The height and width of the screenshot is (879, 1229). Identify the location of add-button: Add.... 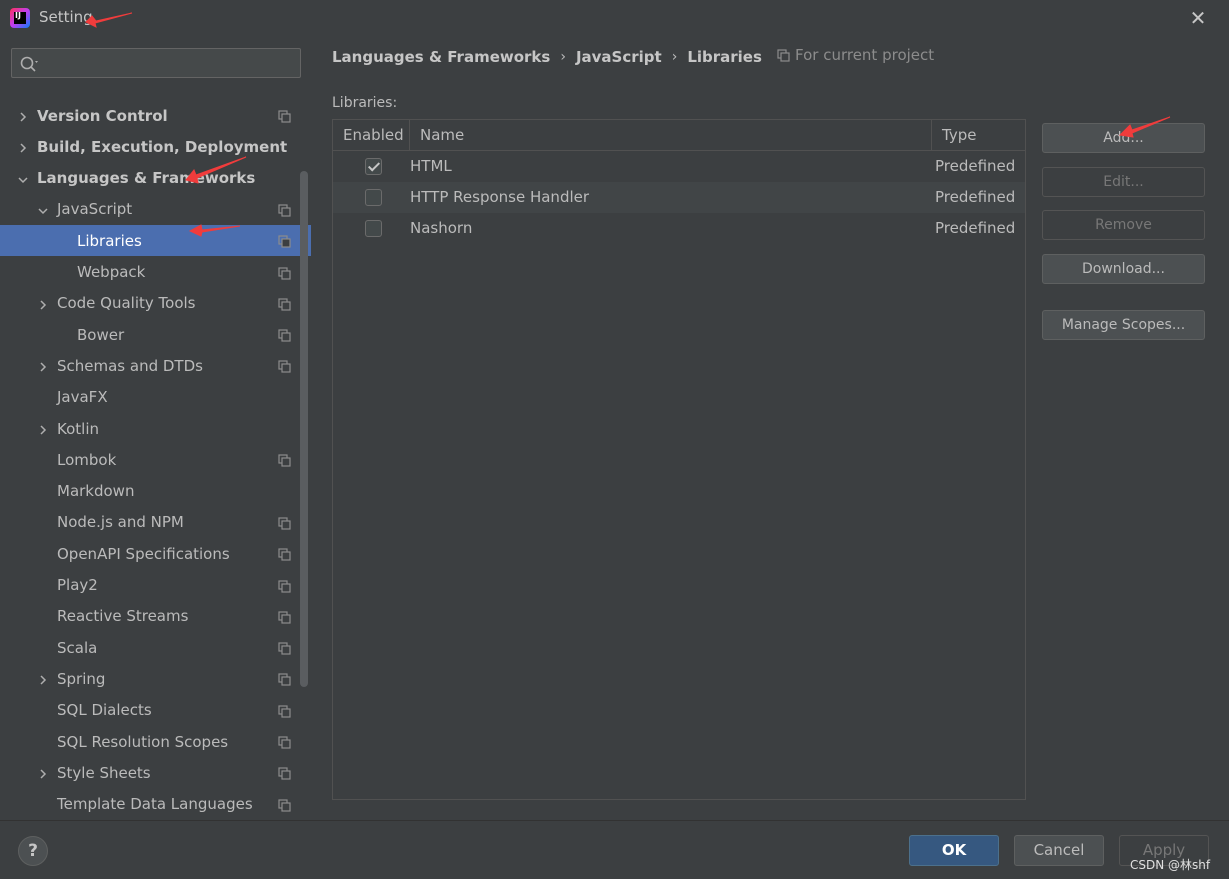
(1123, 138).